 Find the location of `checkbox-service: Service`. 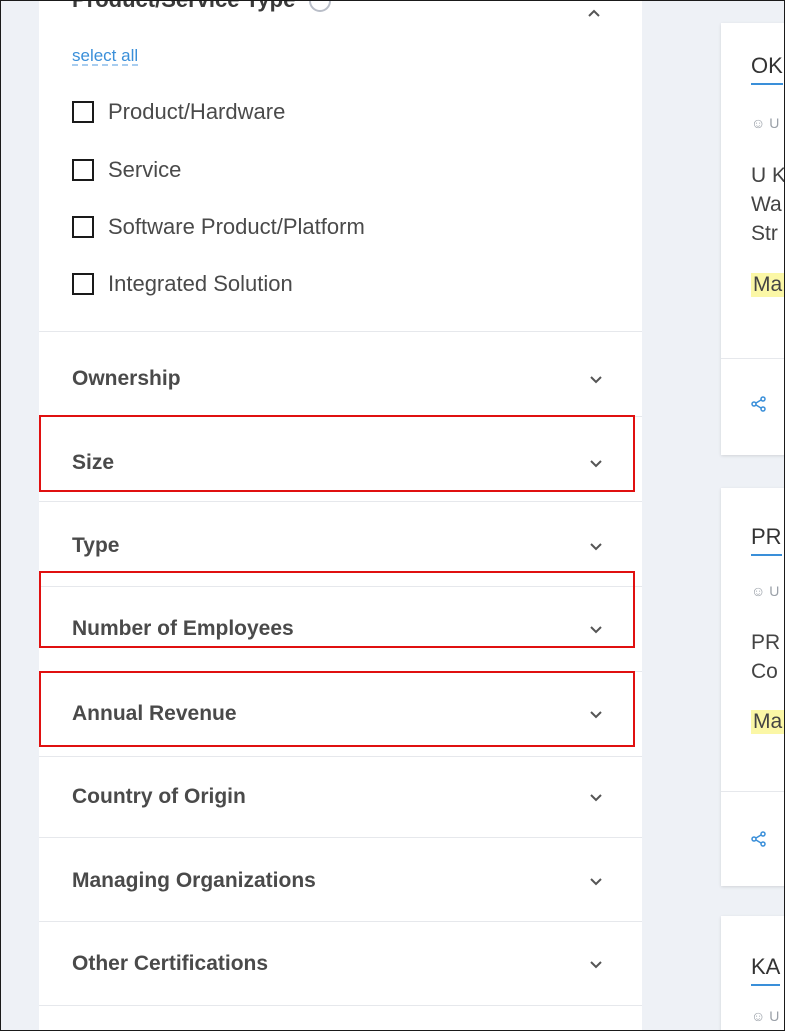

checkbox-service: Service is located at coordinates (126, 170).